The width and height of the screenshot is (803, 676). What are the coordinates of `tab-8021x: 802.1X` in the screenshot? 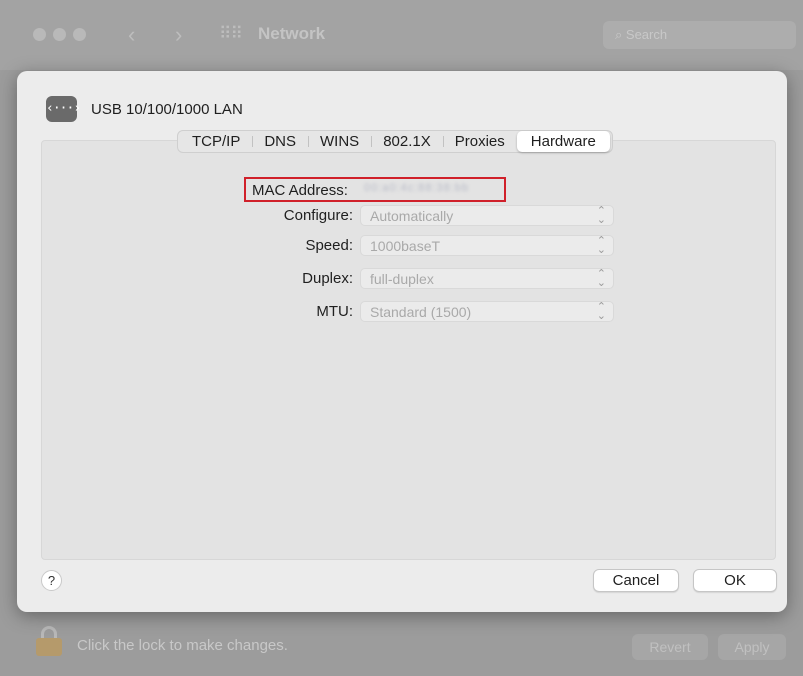 It's located at (407, 141).